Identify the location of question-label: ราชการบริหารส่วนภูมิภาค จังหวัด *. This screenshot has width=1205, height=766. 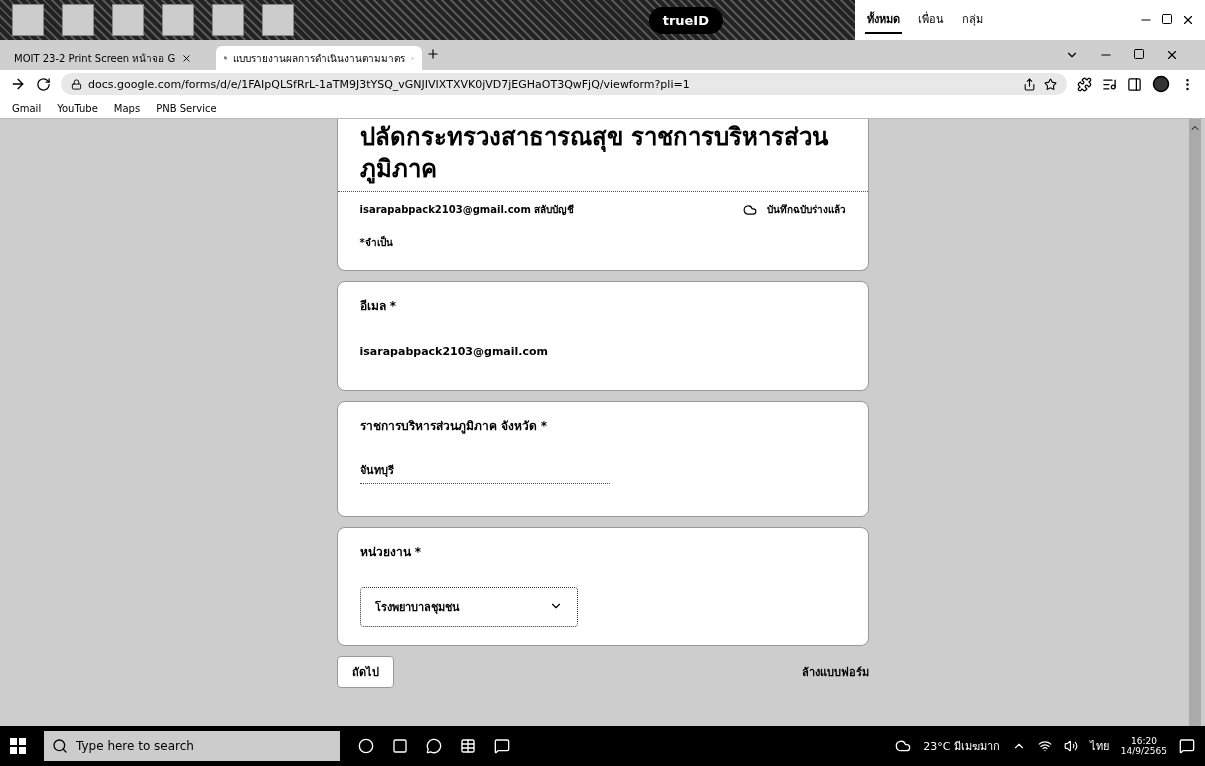
(454, 426).